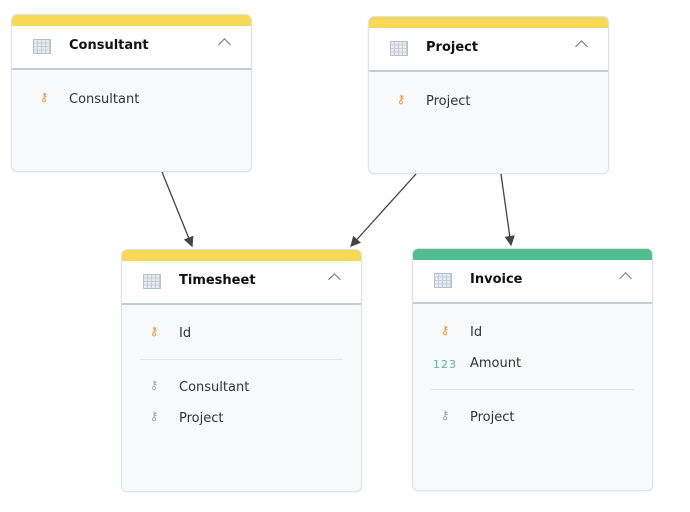 This screenshot has height=512, width=690. What do you see at coordinates (177, 209) in the screenshot?
I see `arrow-consultant-timesheet` at bounding box center [177, 209].